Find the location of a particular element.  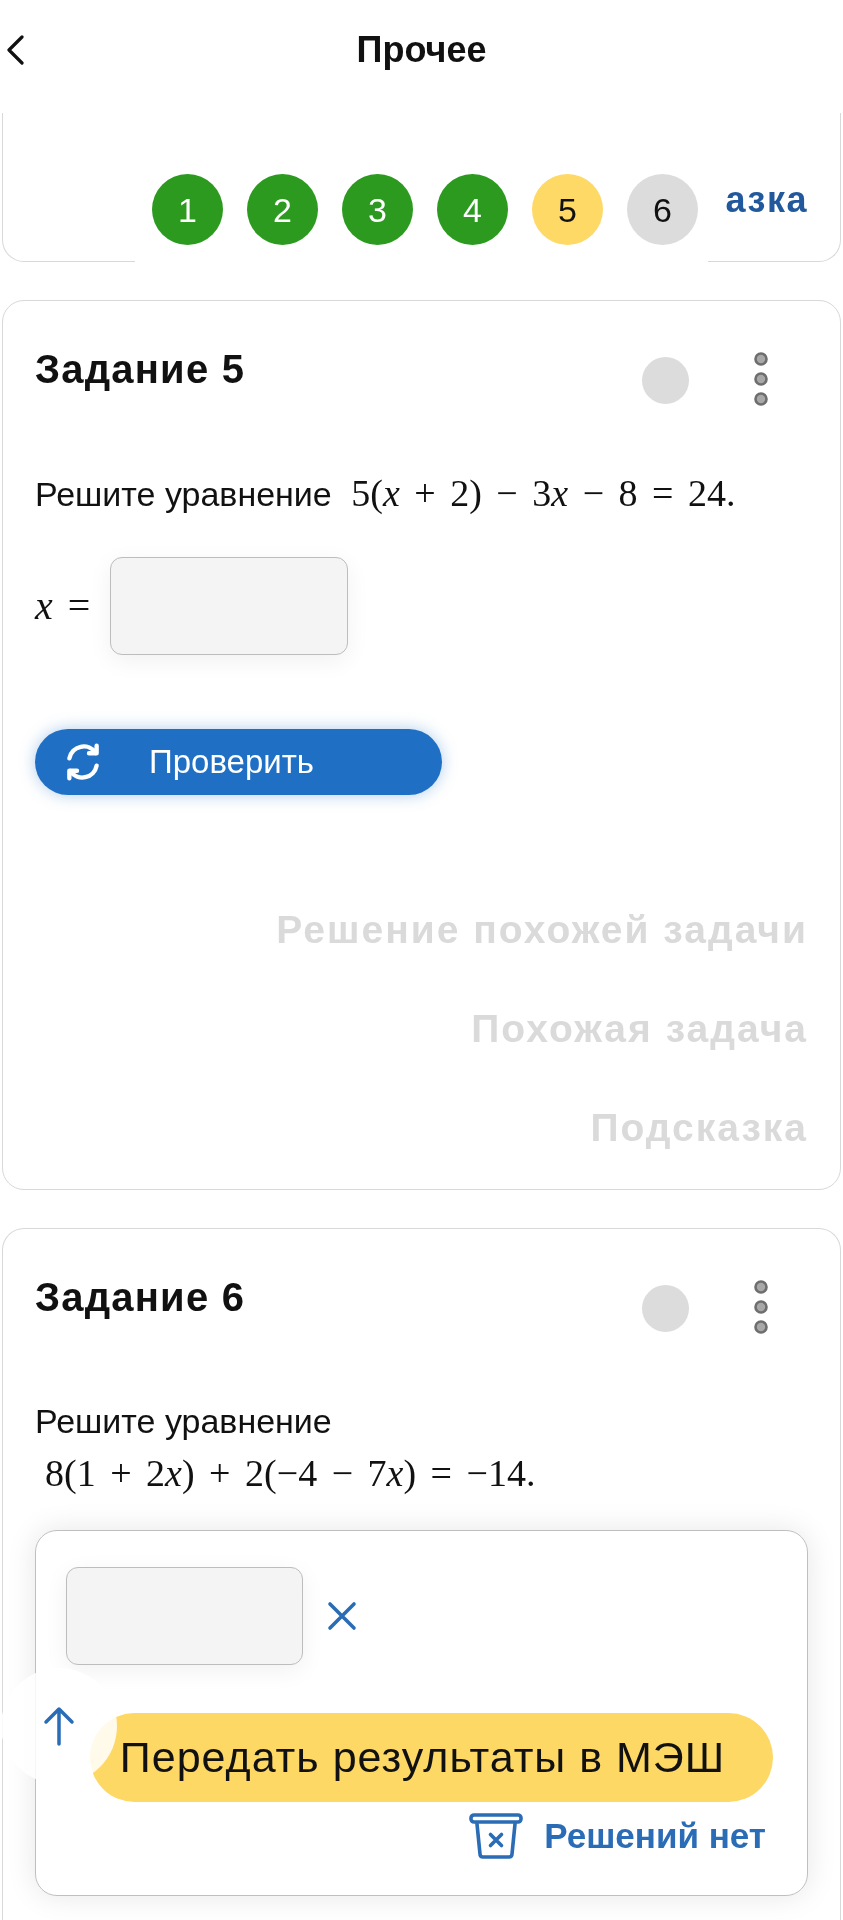

equation: 8(1 + 2x) + 2(−4 − 7x) = −14. is located at coordinates (290, 1473).